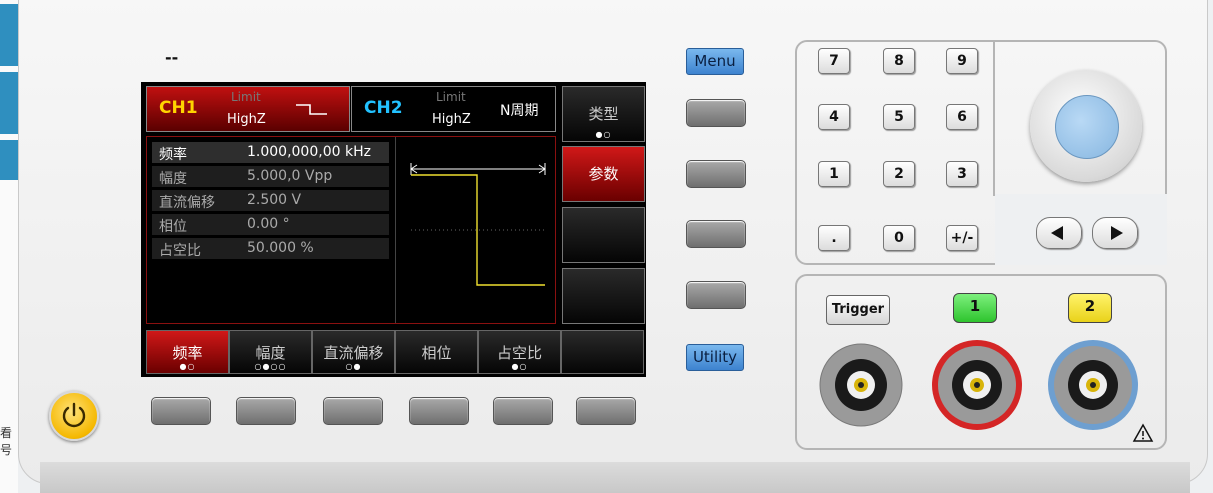  What do you see at coordinates (248, 109) in the screenshot?
I see `tab-ch1: CH1 Limit HighZ` at bounding box center [248, 109].